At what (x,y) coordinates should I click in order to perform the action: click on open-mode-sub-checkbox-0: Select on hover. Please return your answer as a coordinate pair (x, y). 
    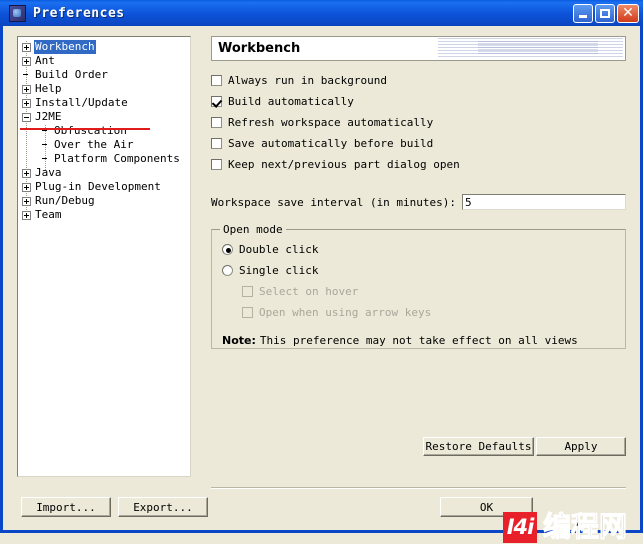
    Looking at the image, I should click on (428, 291).